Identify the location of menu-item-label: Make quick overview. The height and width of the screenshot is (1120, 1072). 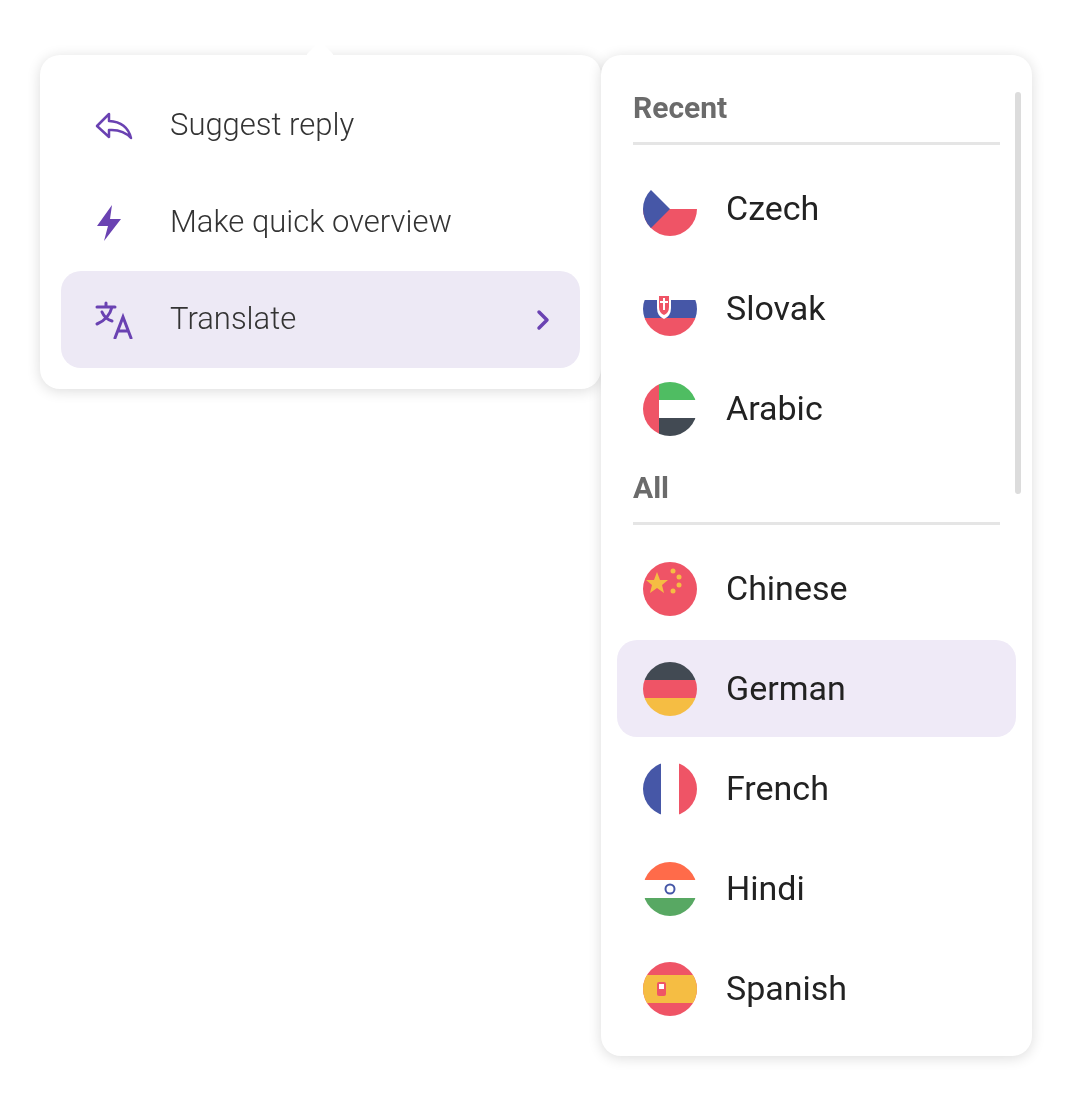
(311, 222).